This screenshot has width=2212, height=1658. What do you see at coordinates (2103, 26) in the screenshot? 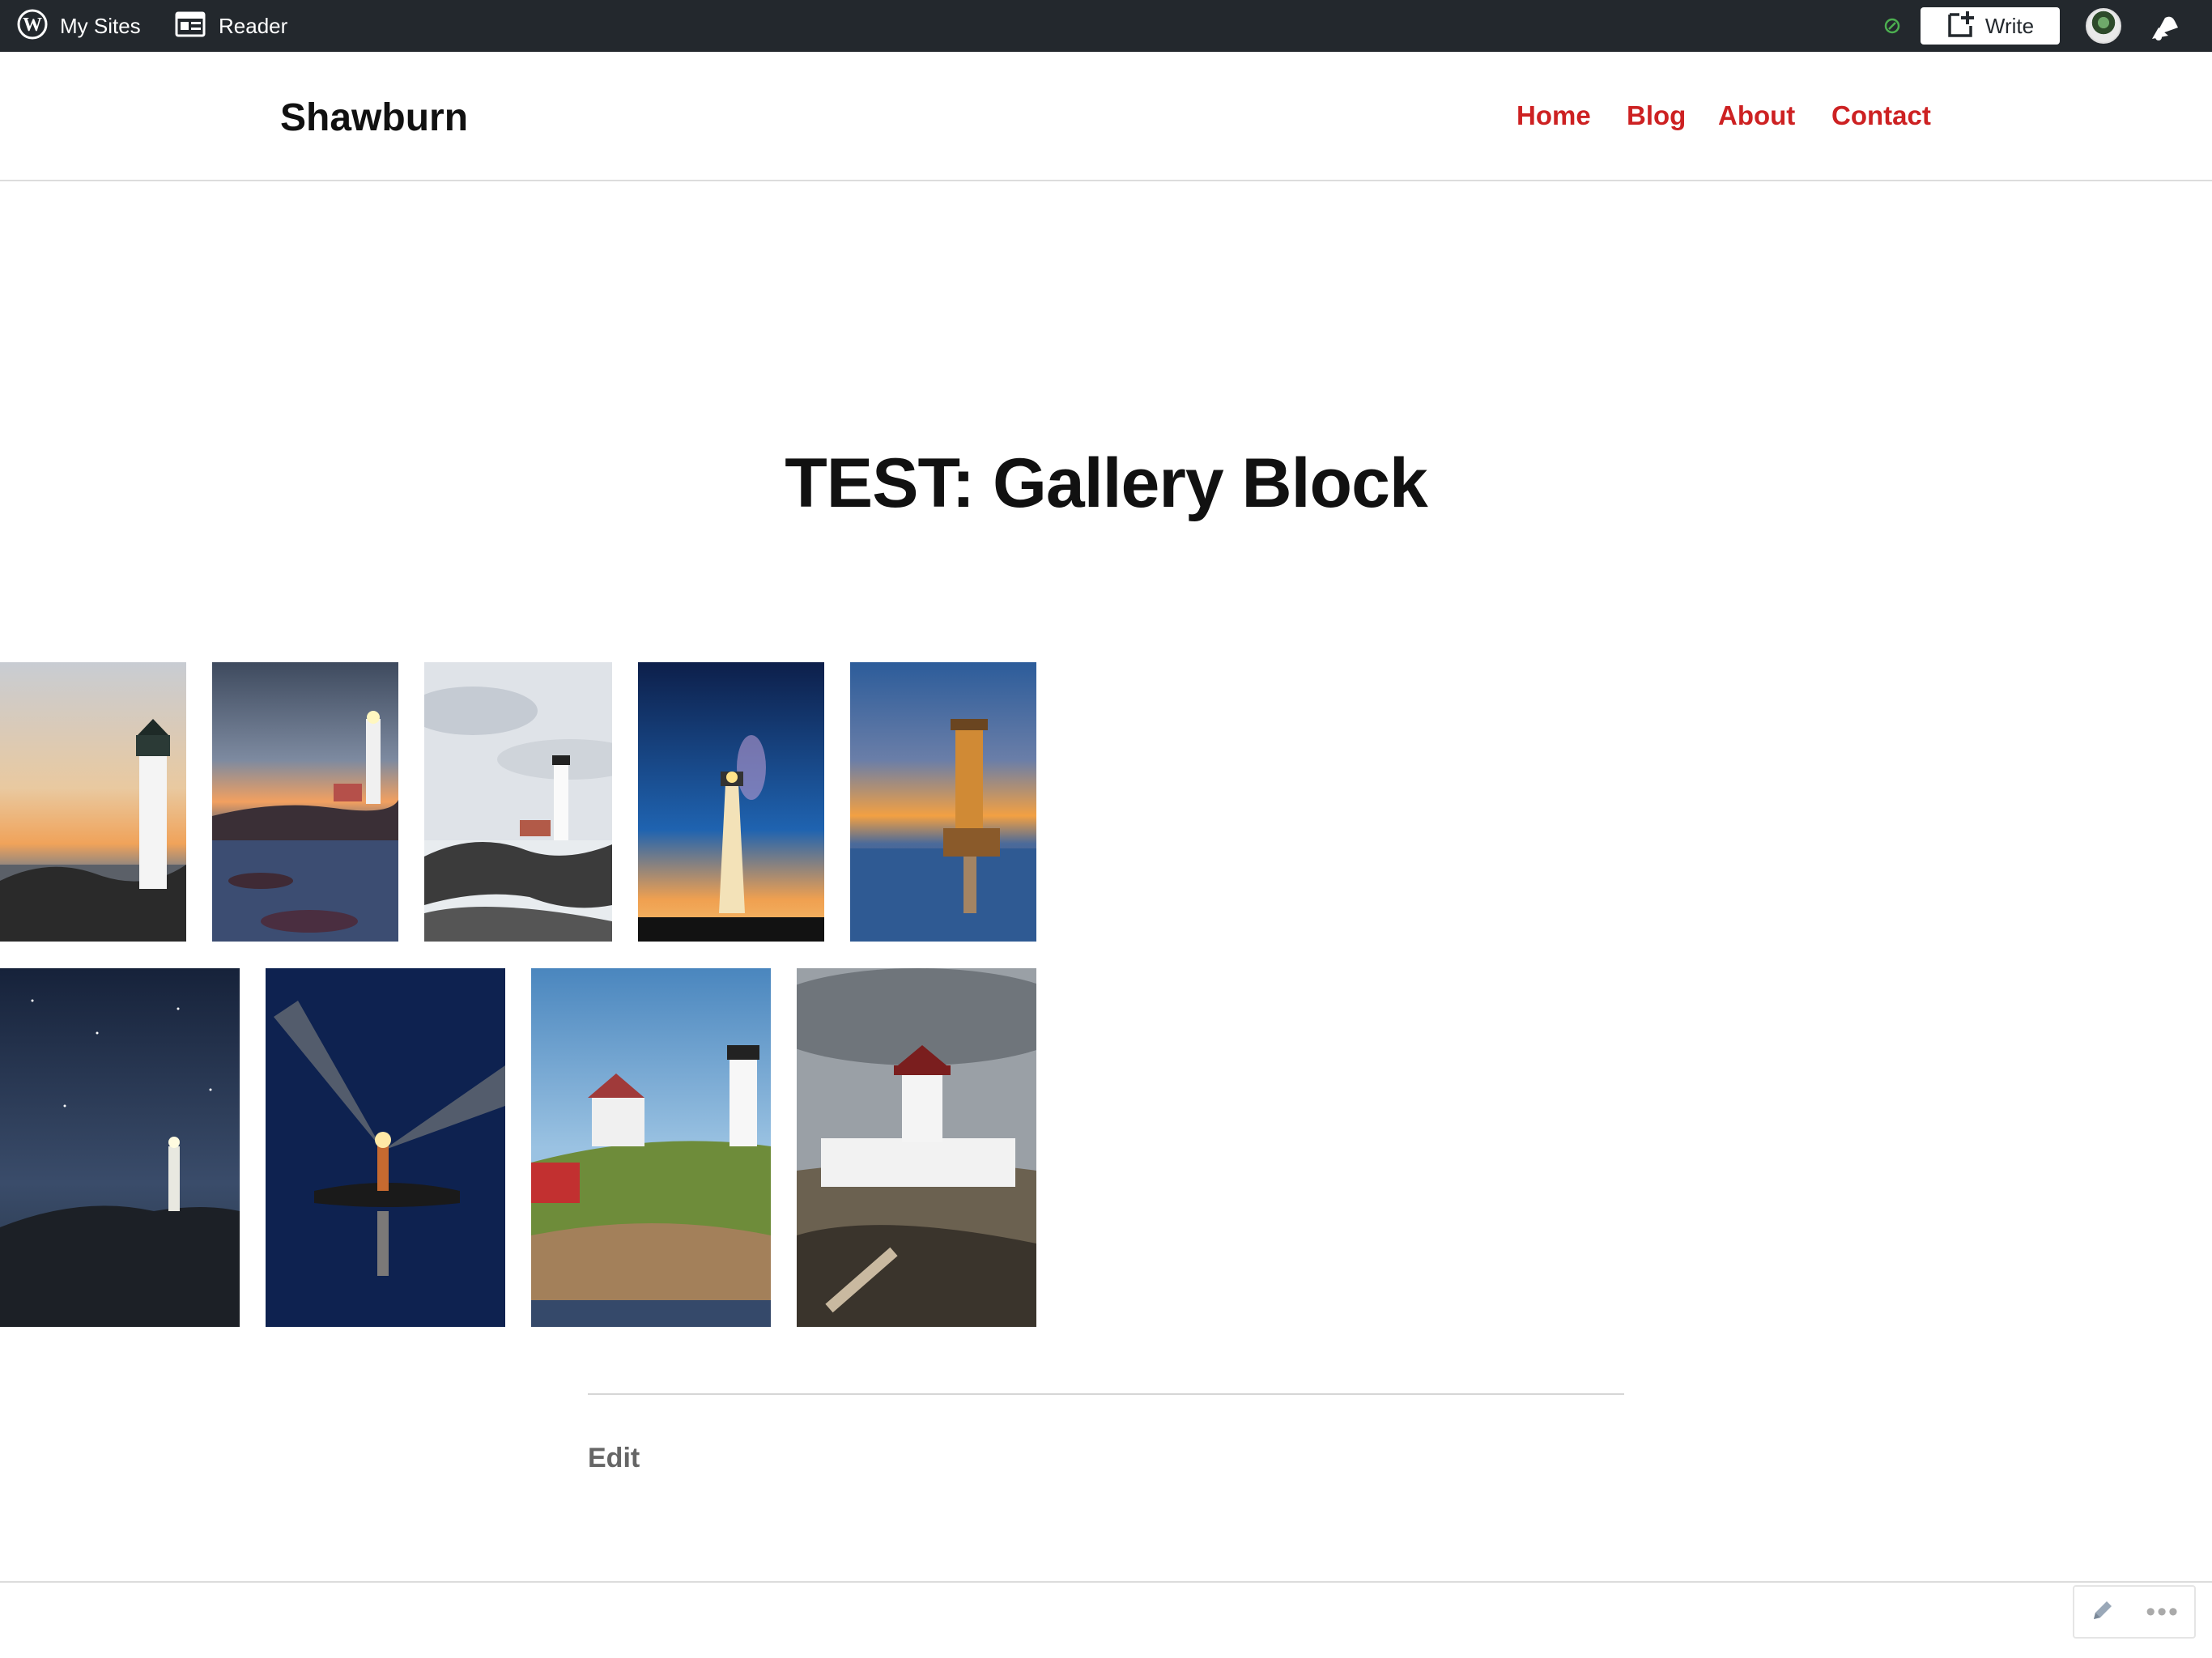
I see `user-avatar` at bounding box center [2103, 26].